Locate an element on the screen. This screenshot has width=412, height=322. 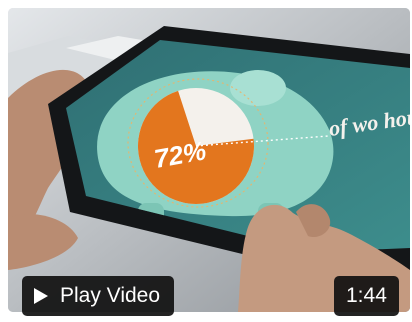
play-video-button: Play Video is located at coordinates (98, 296).